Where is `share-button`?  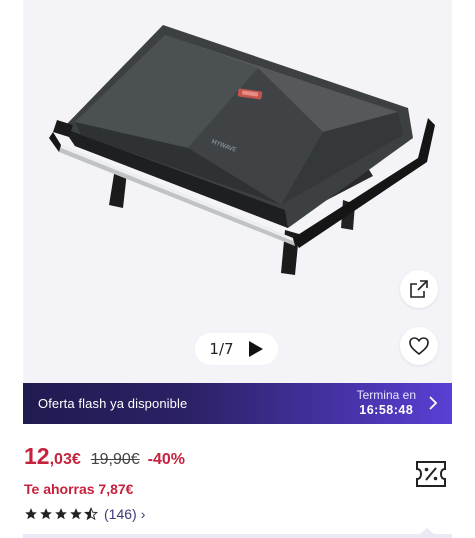
share-button is located at coordinates (419, 289).